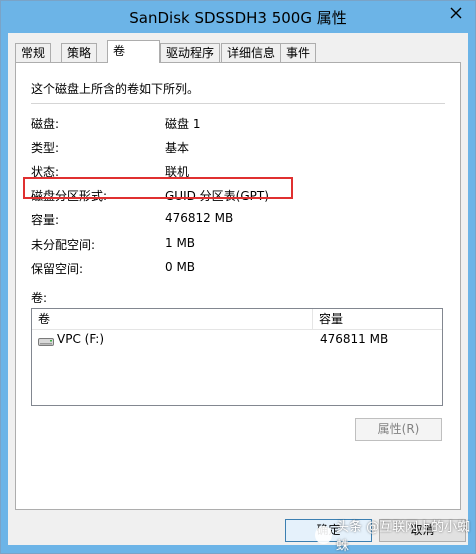  Describe the element at coordinates (183, 124) in the screenshot. I see `disk-value: 磁盘 1` at that location.